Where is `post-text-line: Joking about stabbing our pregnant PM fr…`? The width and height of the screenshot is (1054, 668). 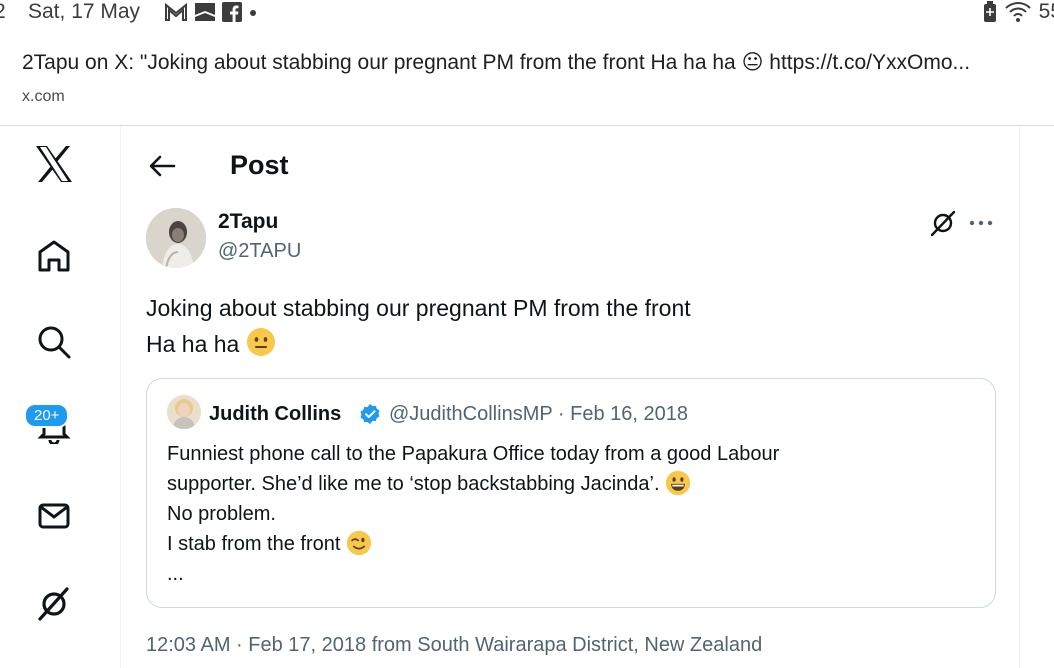 post-text-line: Joking about stabbing our pregnant PM fr… is located at coordinates (418, 308).